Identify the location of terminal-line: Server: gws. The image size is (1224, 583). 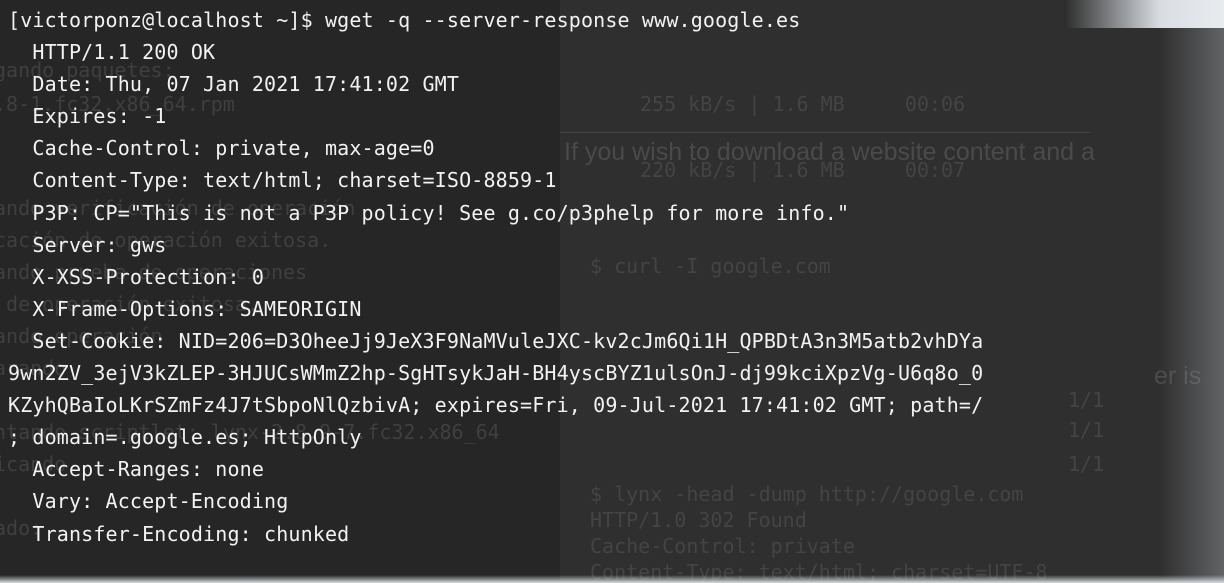
(87, 244).